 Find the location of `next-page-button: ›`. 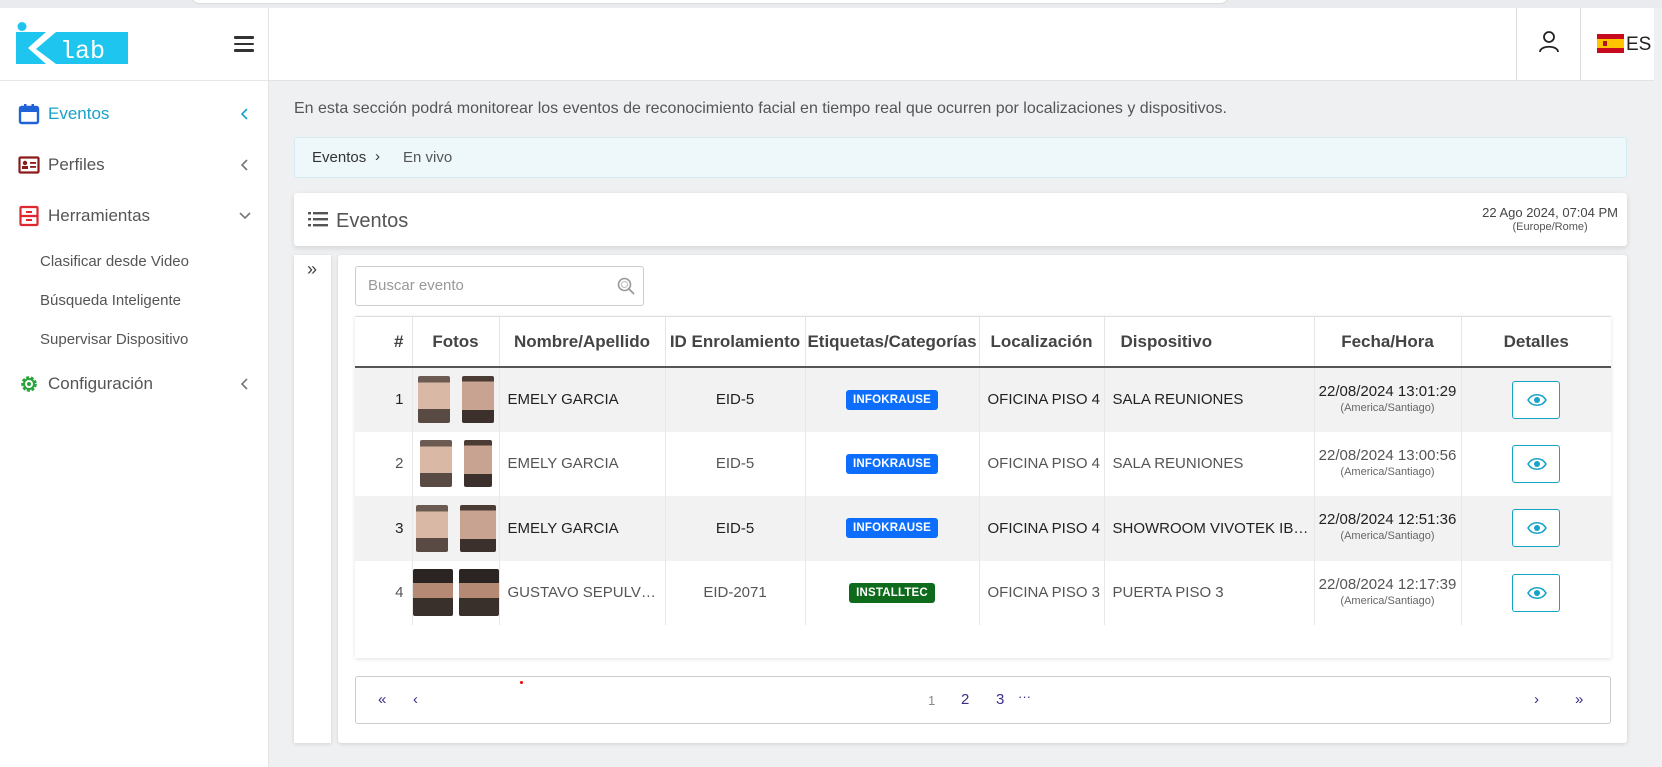

next-page-button: › is located at coordinates (1536, 699).